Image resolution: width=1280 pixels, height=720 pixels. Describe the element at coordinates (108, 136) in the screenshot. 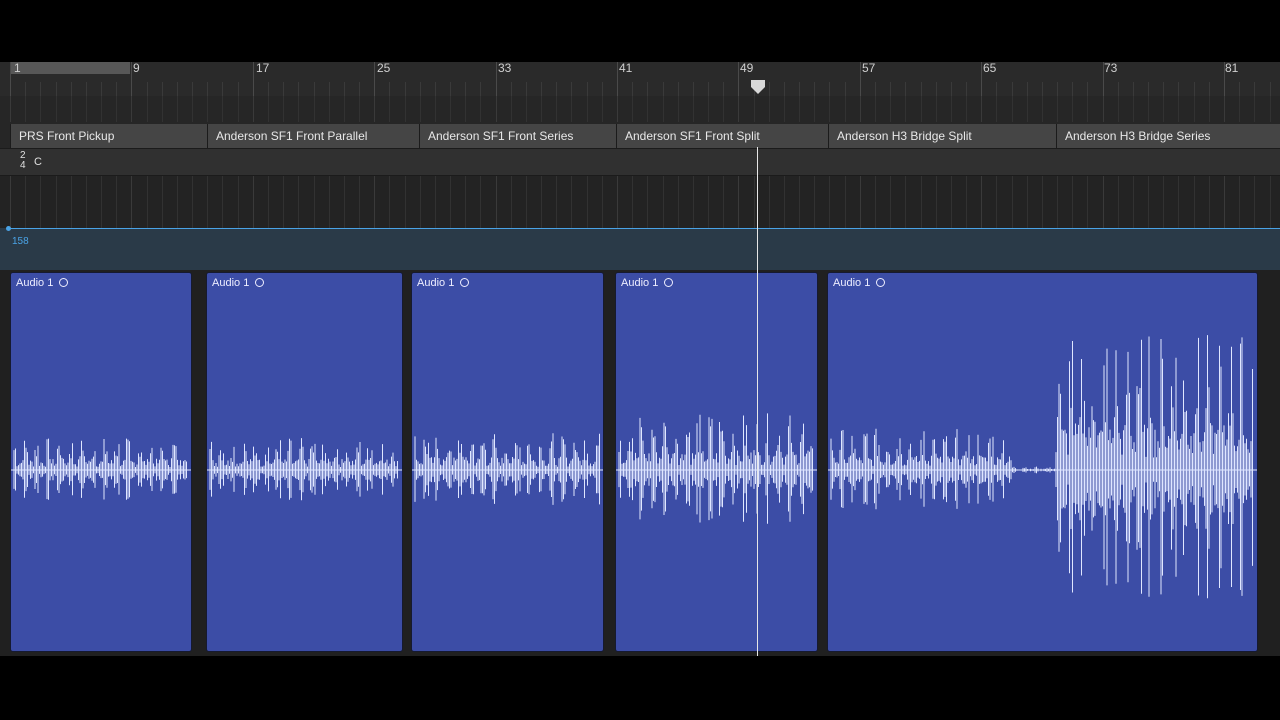

I see `marker: PRS Front Pickup` at that location.